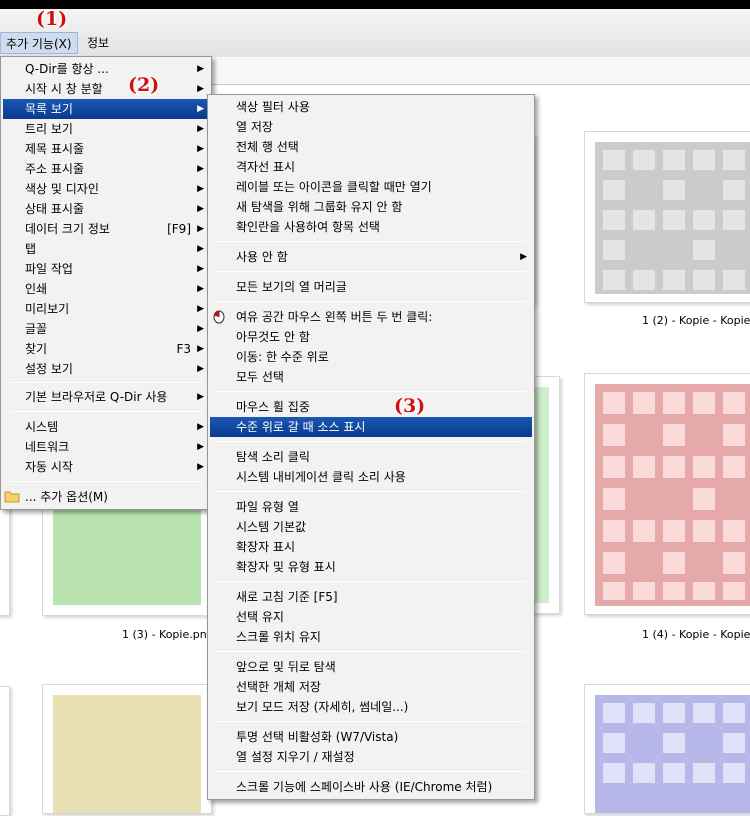 The width and height of the screenshot is (750, 816). Describe the element at coordinates (106, 169) in the screenshot. I see `menu-item-address-bar: 주소 표시줄 ▶` at that location.